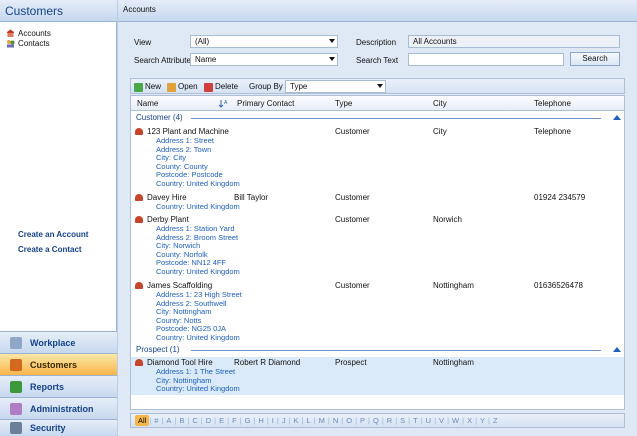 This screenshot has height=436, width=637. I want to click on nav-customers: Customers, so click(58, 364).